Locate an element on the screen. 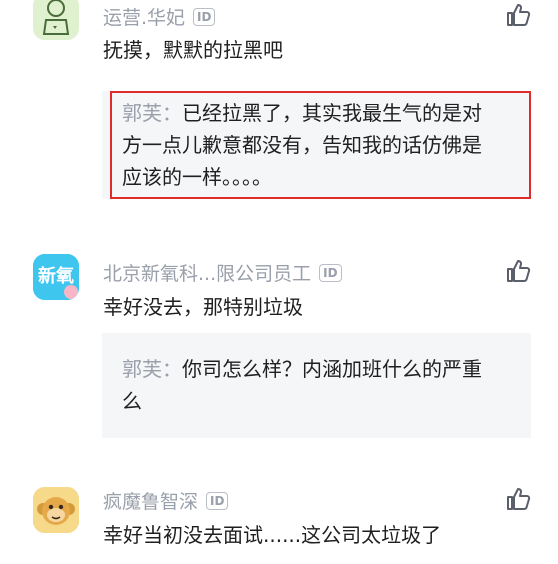  reply-line-1: 郭芙：你司怎么样？内涵加班什么的严重 is located at coordinates (302, 369).